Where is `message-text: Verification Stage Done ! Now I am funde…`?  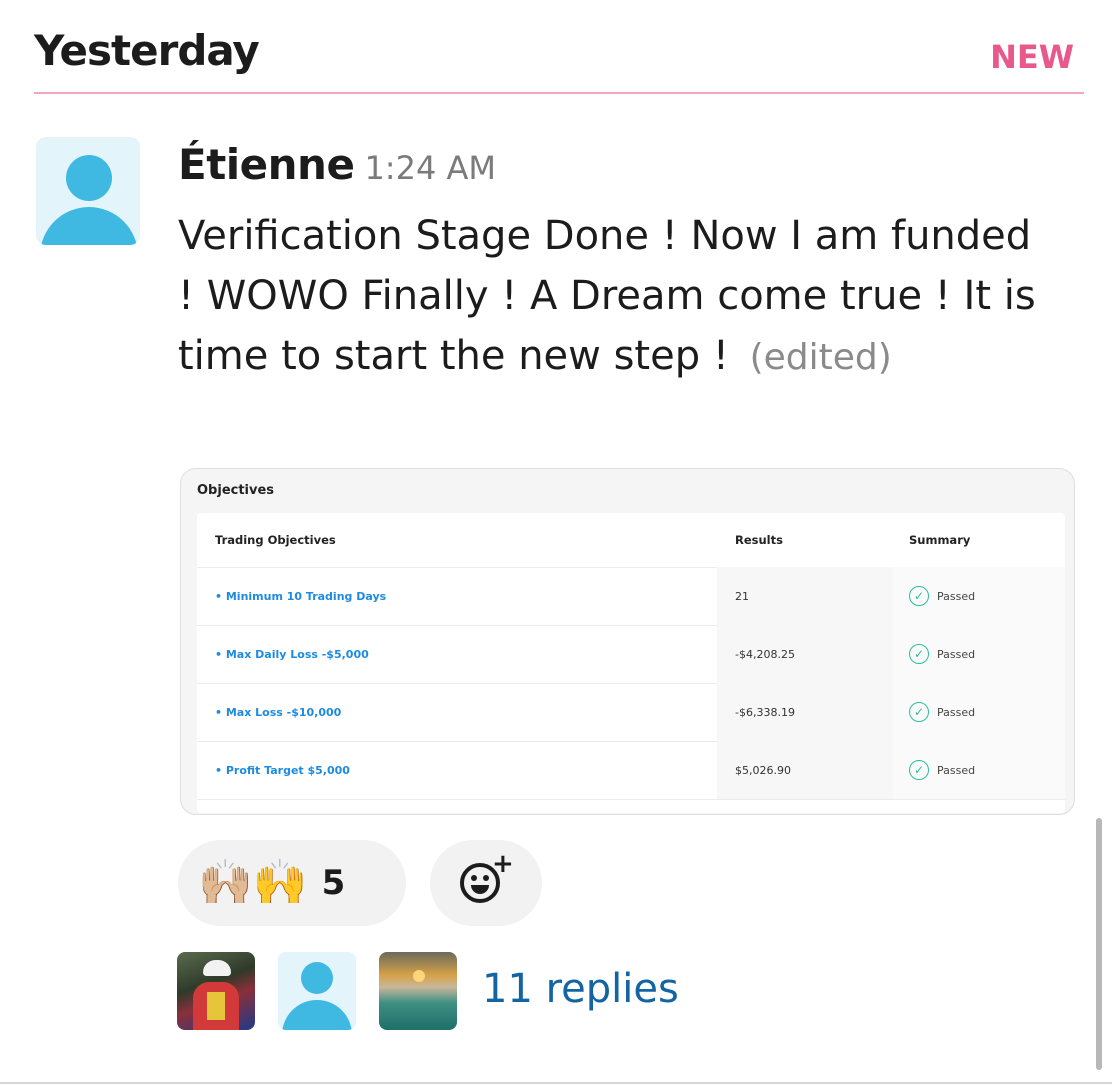
message-text: Verification Stage Done ! Now I am funde… is located at coordinates (607, 296).